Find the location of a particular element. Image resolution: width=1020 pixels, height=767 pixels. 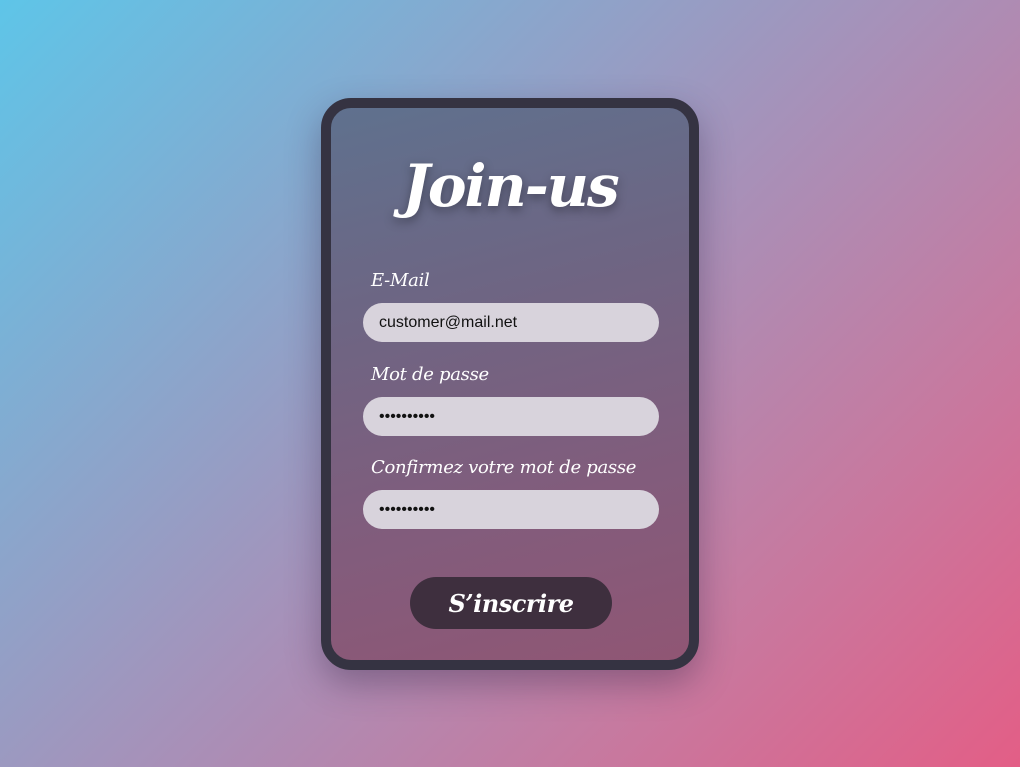

signup-button: S’inscrire is located at coordinates (511, 603).